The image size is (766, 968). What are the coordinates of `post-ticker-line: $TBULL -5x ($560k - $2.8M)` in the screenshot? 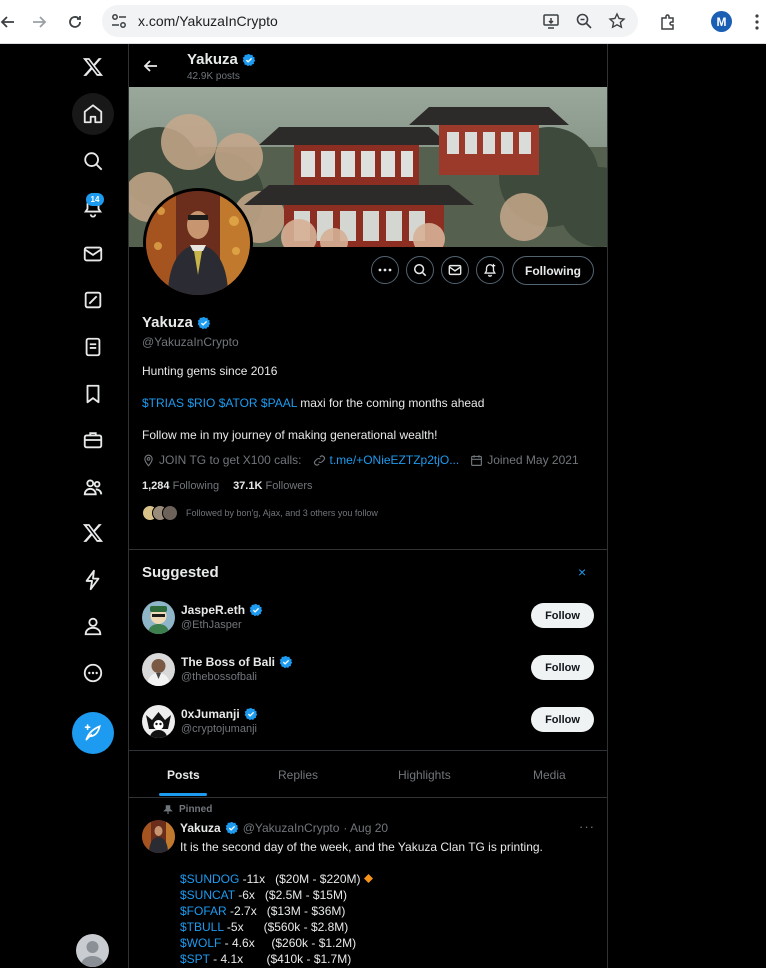 It's located at (264, 927).